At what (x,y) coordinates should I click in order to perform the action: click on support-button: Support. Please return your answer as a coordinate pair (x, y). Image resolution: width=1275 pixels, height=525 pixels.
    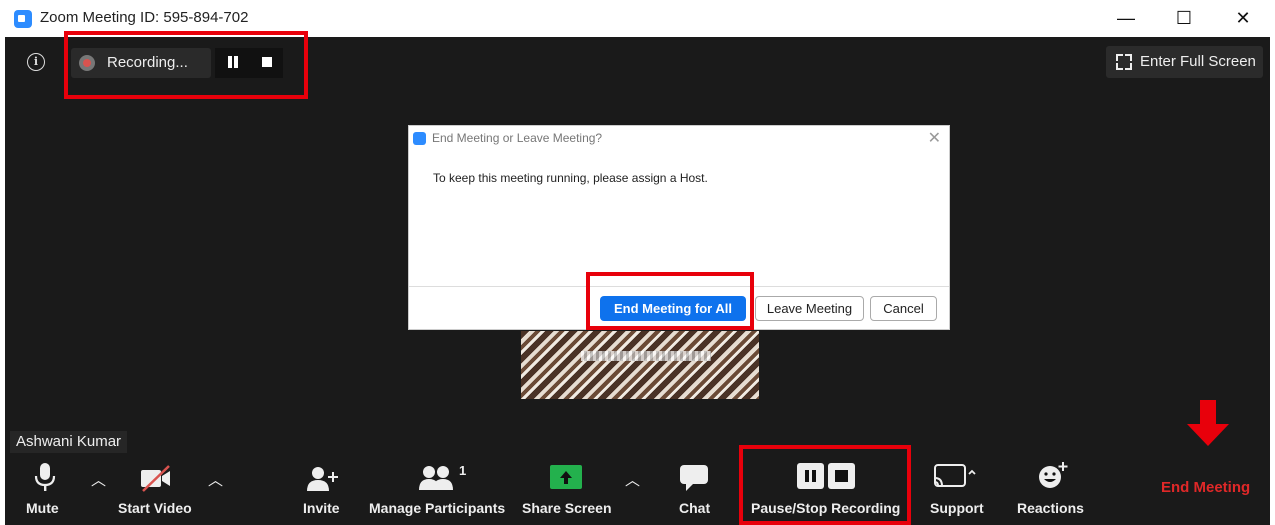
    Looking at the image, I should click on (958, 490).